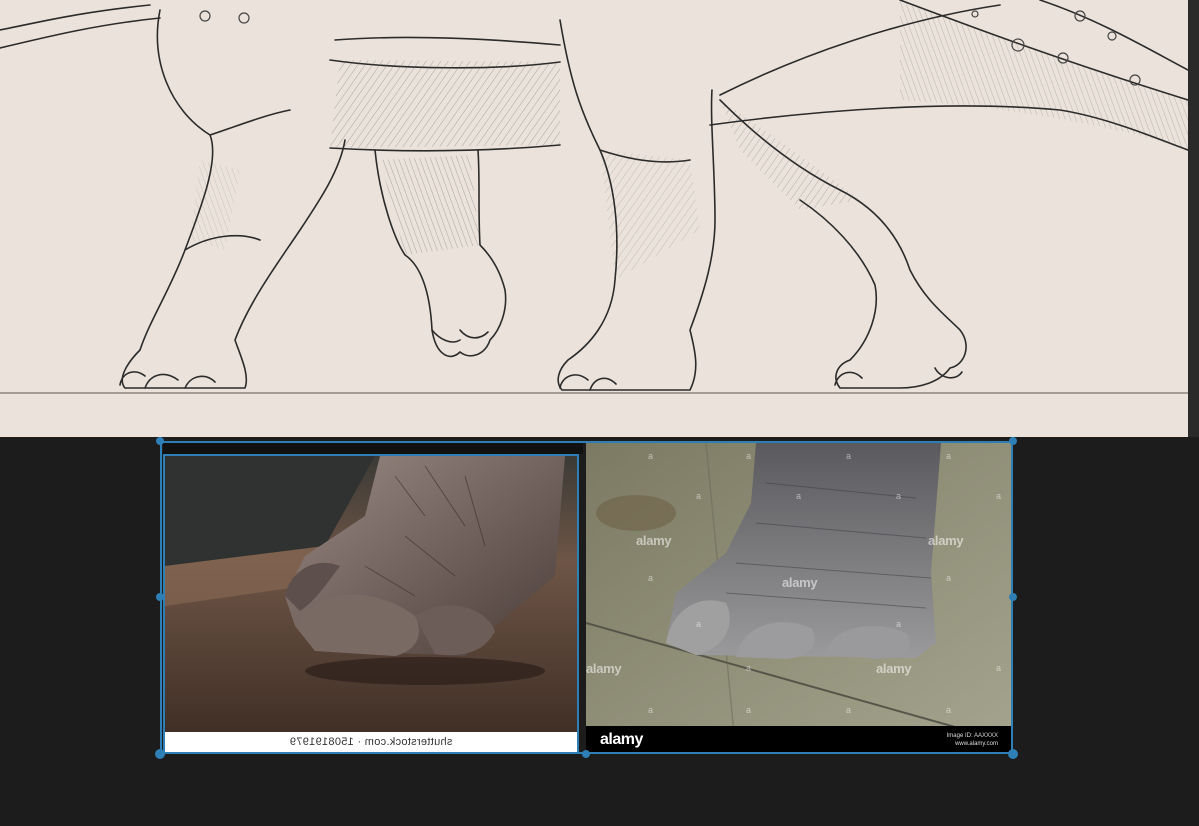 This screenshot has width=1199, height=826. Describe the element at coordinates (371, 742) in the screenshot. I see `left-photo-caption: shutterstock.com · 1508191979` at that location.